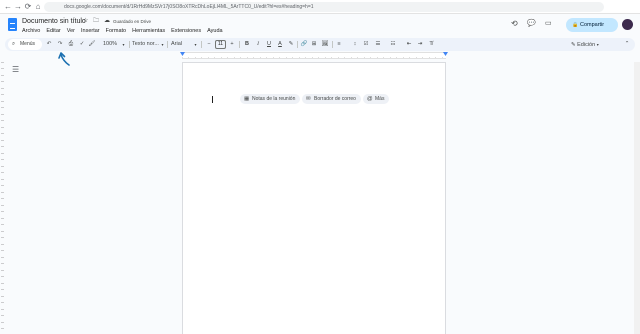 Image resolution: width=640 pixels, height=334 pixels. Describe the element at coordinates (220, 44) in the screenshot. I see `font-size-input: 11` at that location.